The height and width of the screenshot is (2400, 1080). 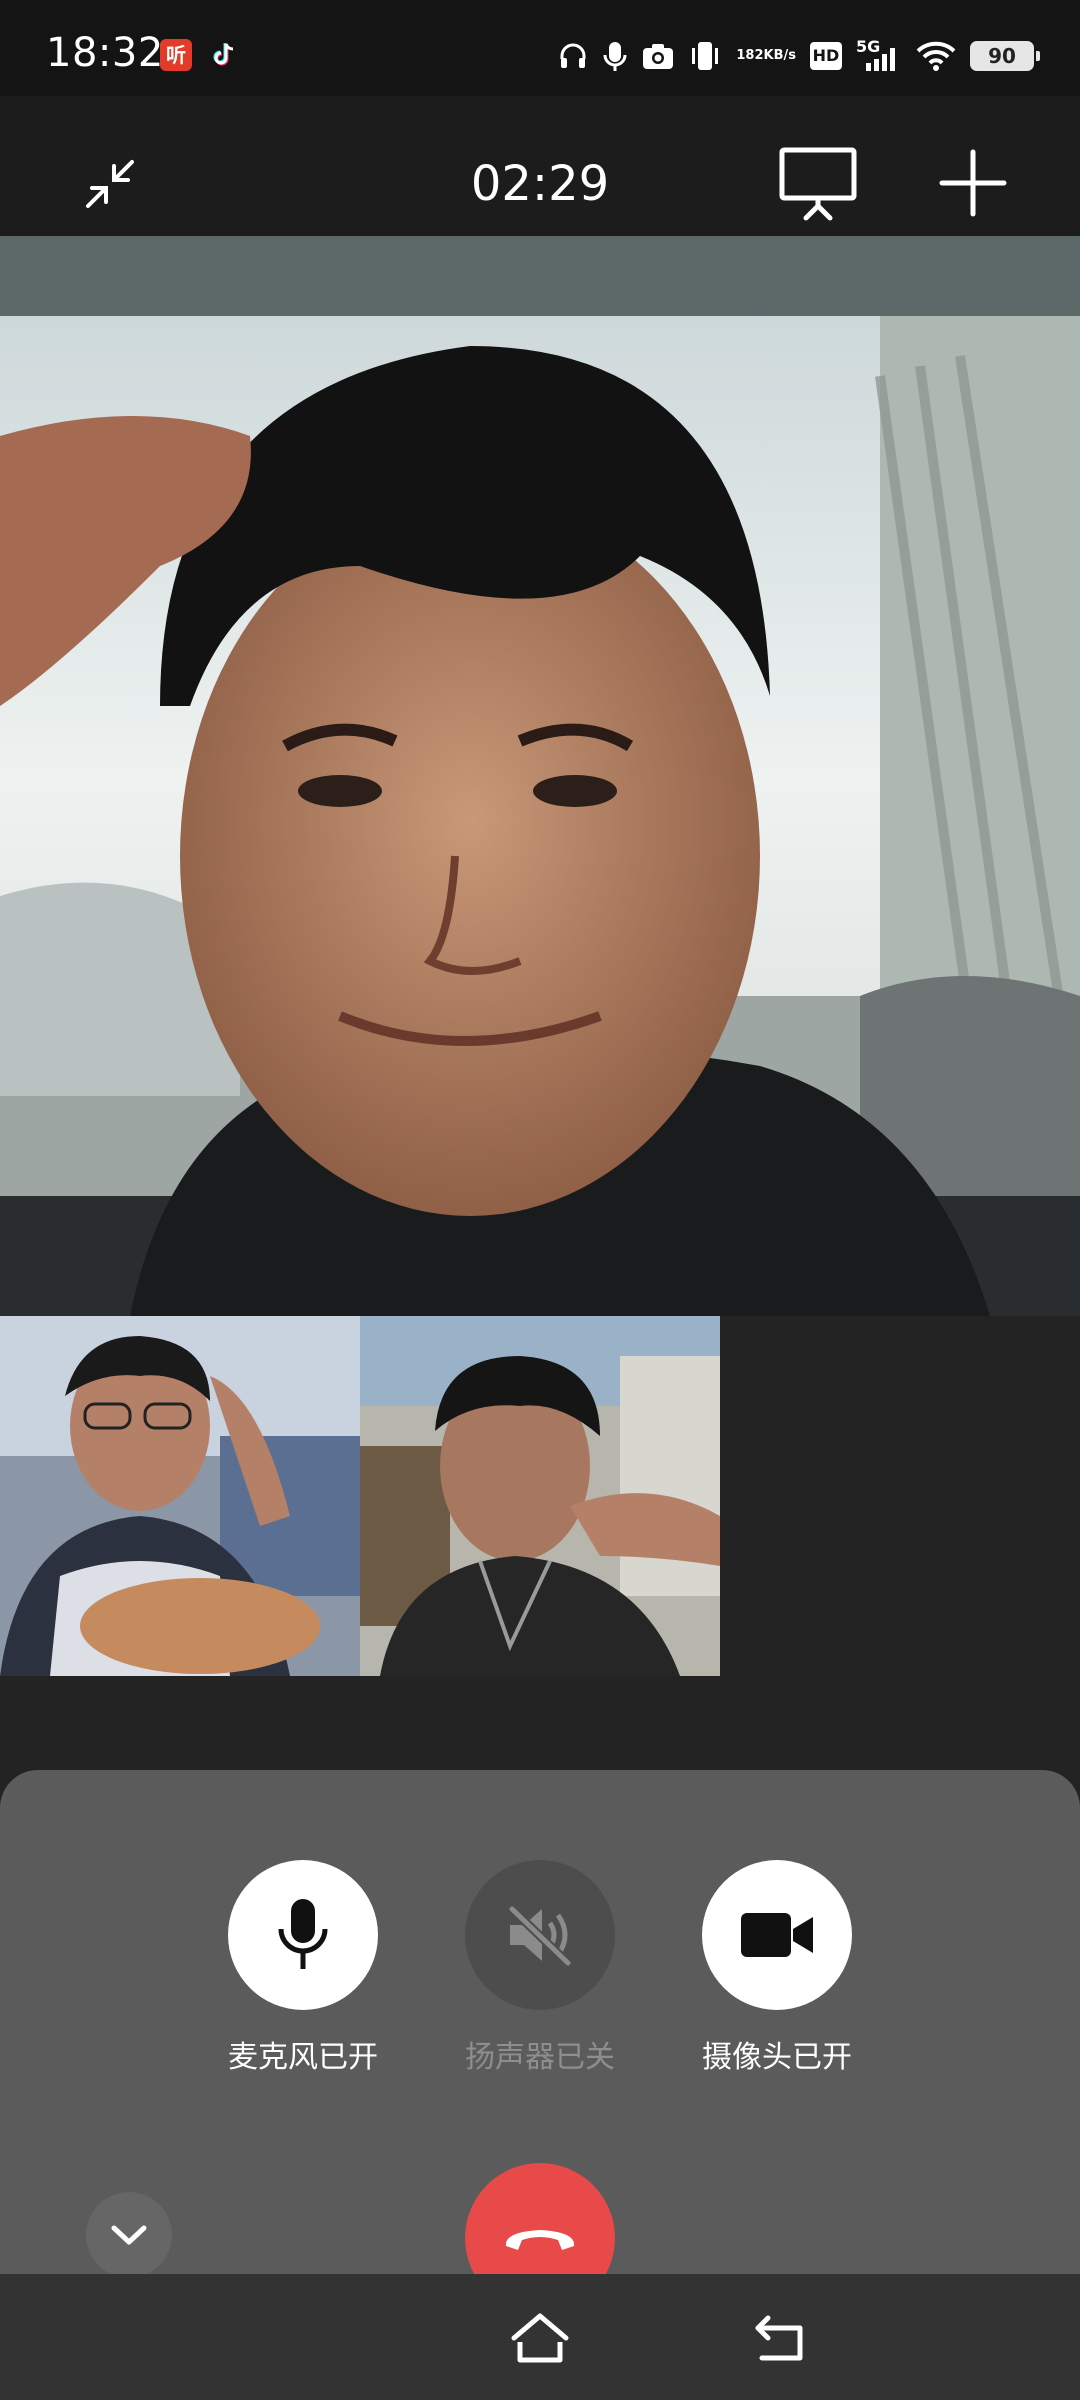 What do you see at coordinates (180, 1496) in the screenshot?
I see `participant-video-1: OLO` at bounding box center [180, 1496].